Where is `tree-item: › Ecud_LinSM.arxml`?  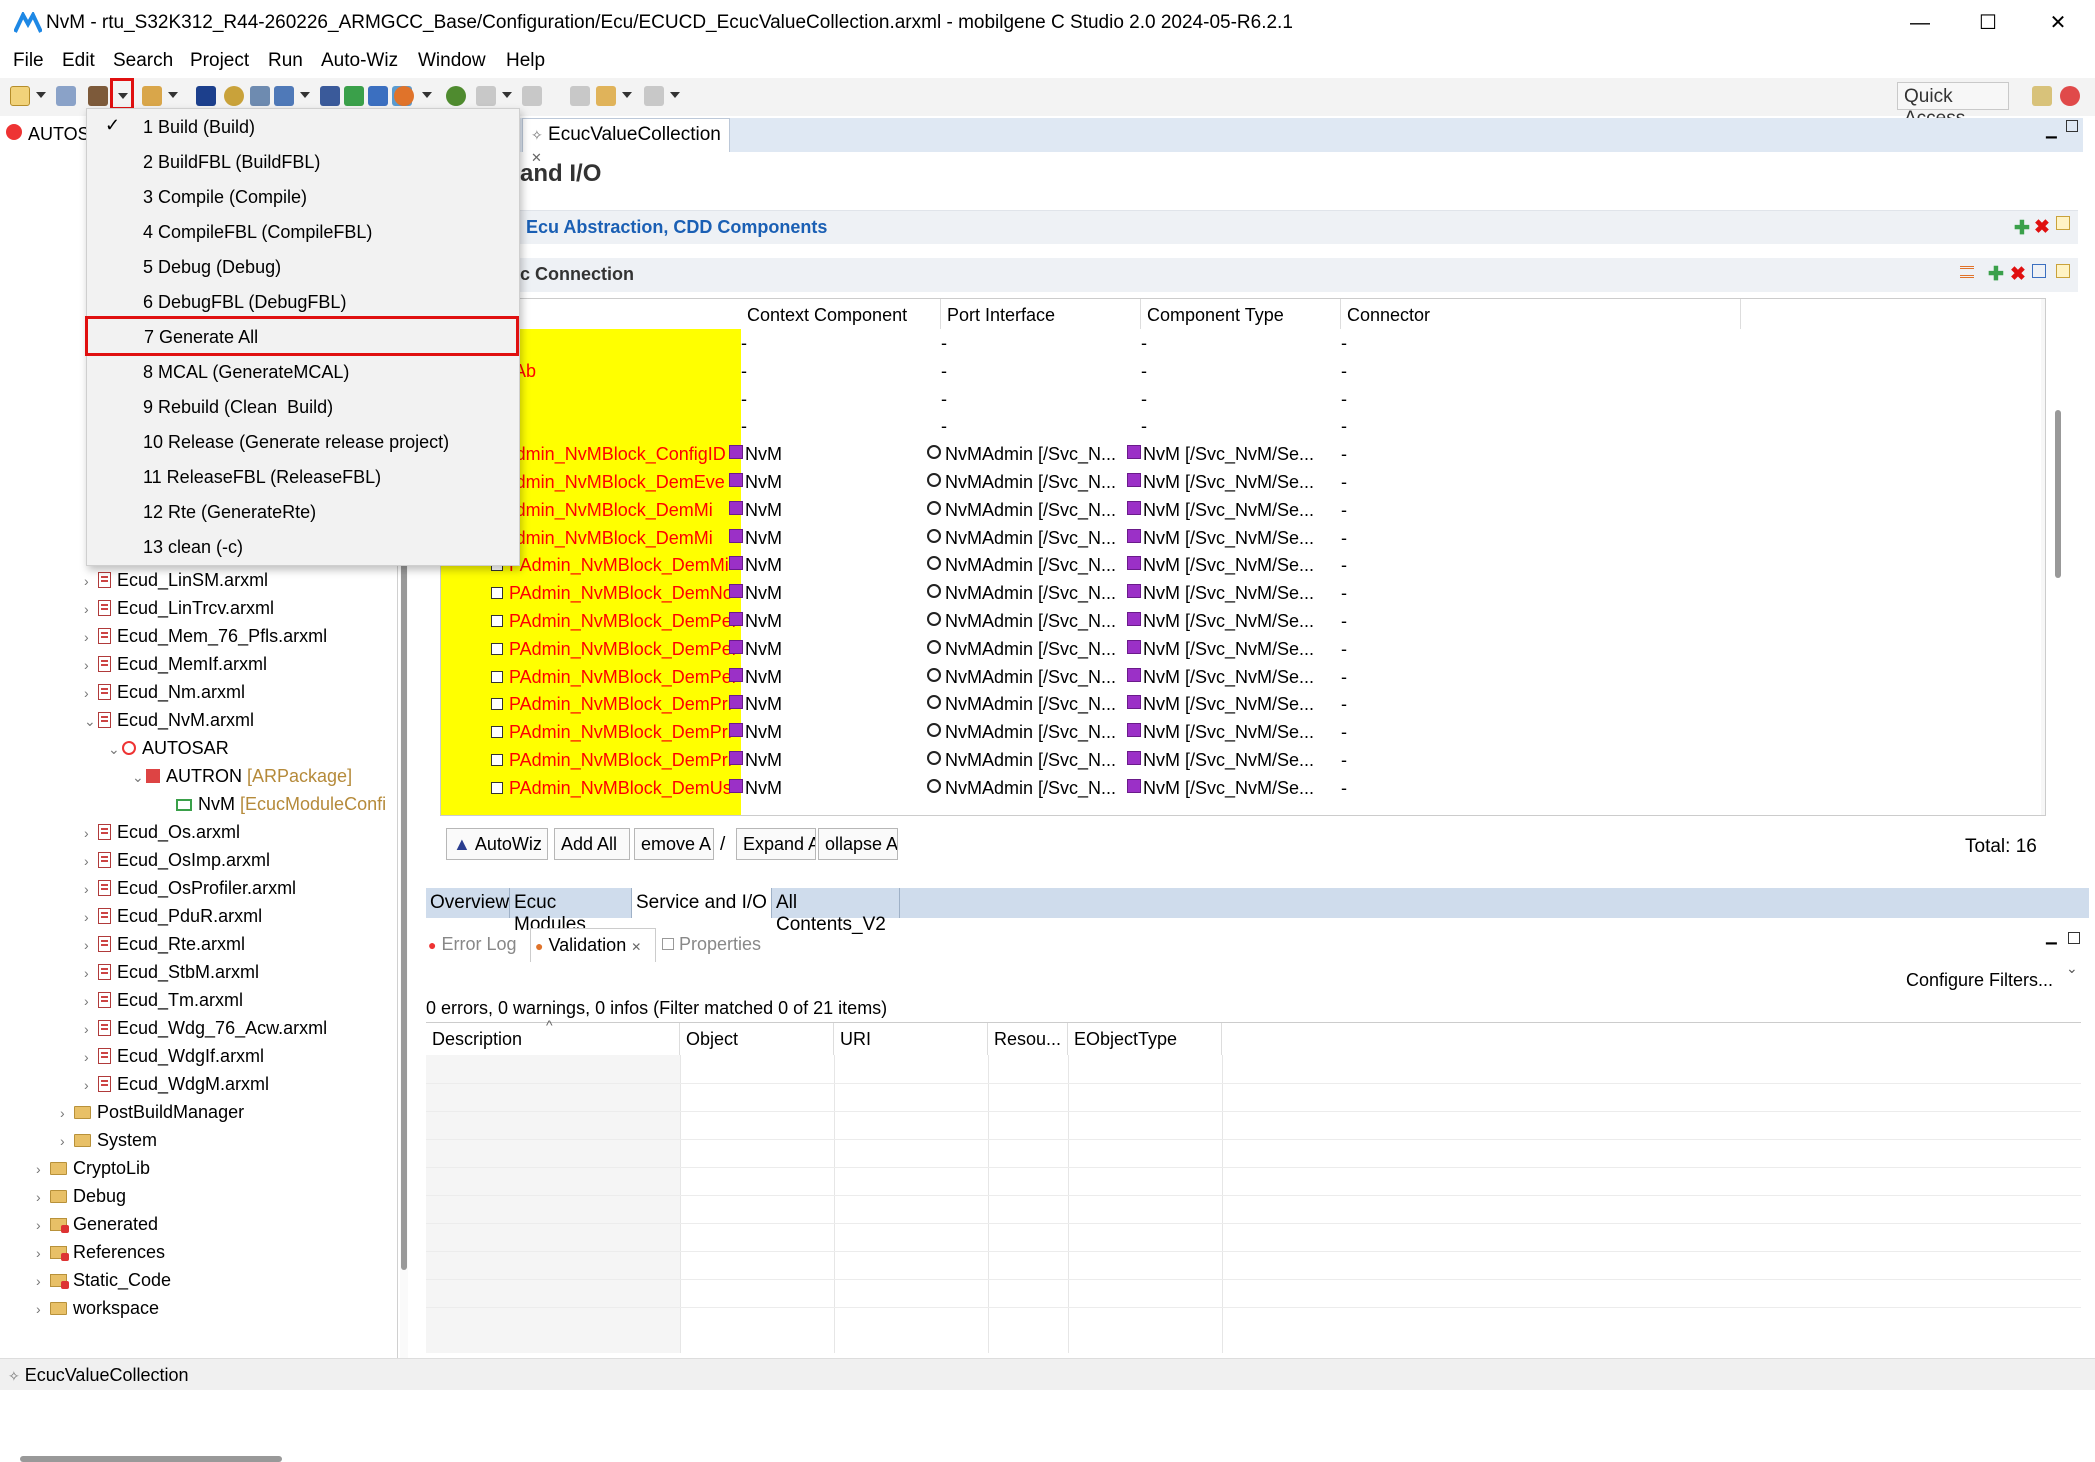 tree-item: › Ecud_LinSM.arxml is located at coordinates (176, 580).